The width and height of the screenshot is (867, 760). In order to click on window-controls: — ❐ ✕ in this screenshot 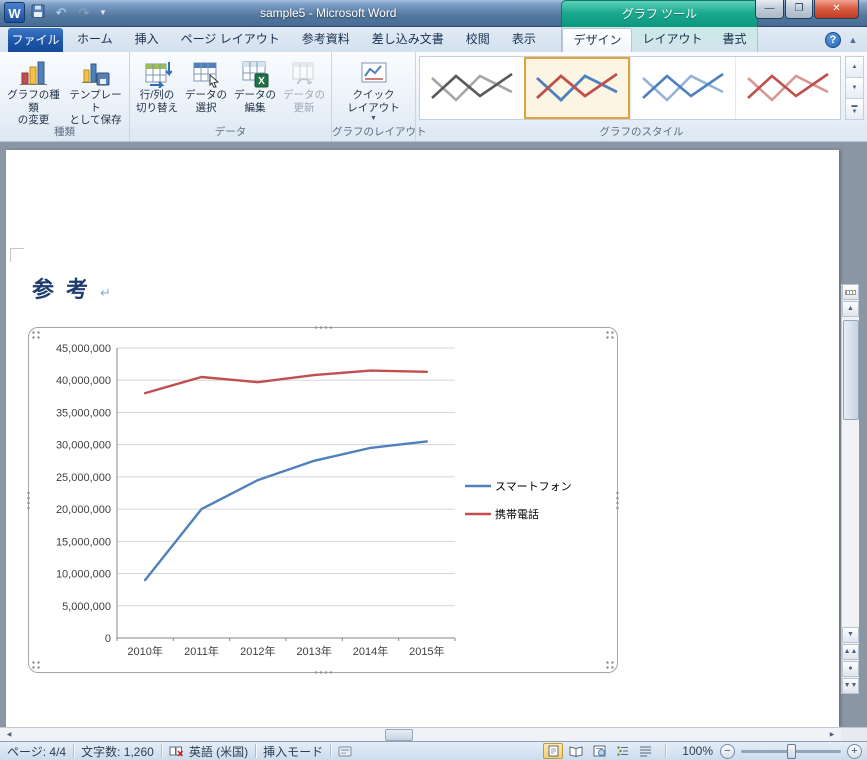, I will do `click(806, 9)`.